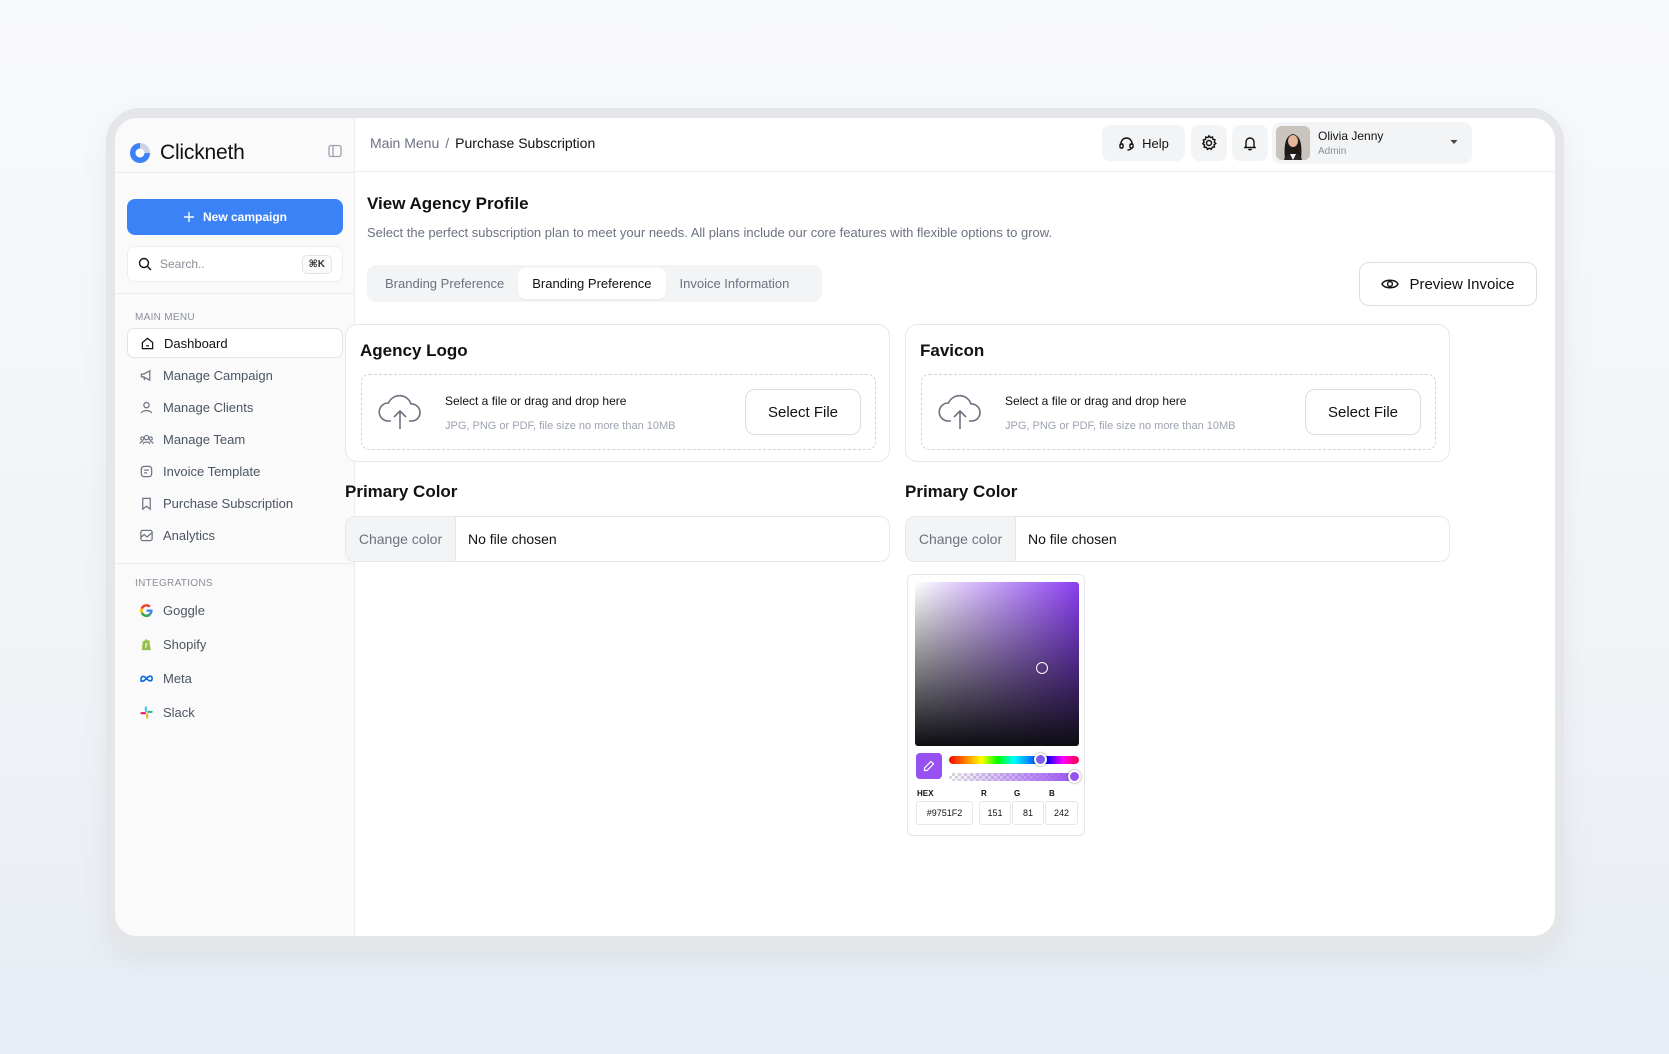  What do you see at coordinates (235, 407) in the screenshot?
I see `sidebar-item-manage-clients: Manage Clients` at bounding box center [235, 407].